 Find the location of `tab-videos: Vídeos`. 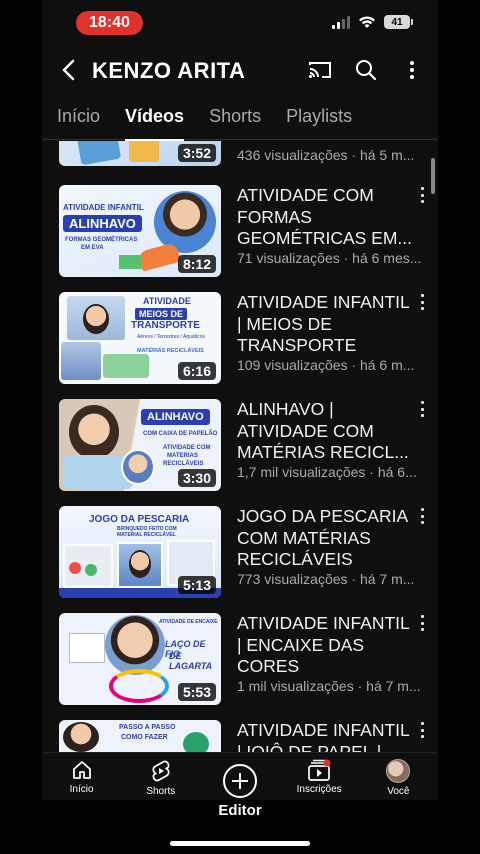

tab-videos: Vídeos is located at coordinates (155, 119).